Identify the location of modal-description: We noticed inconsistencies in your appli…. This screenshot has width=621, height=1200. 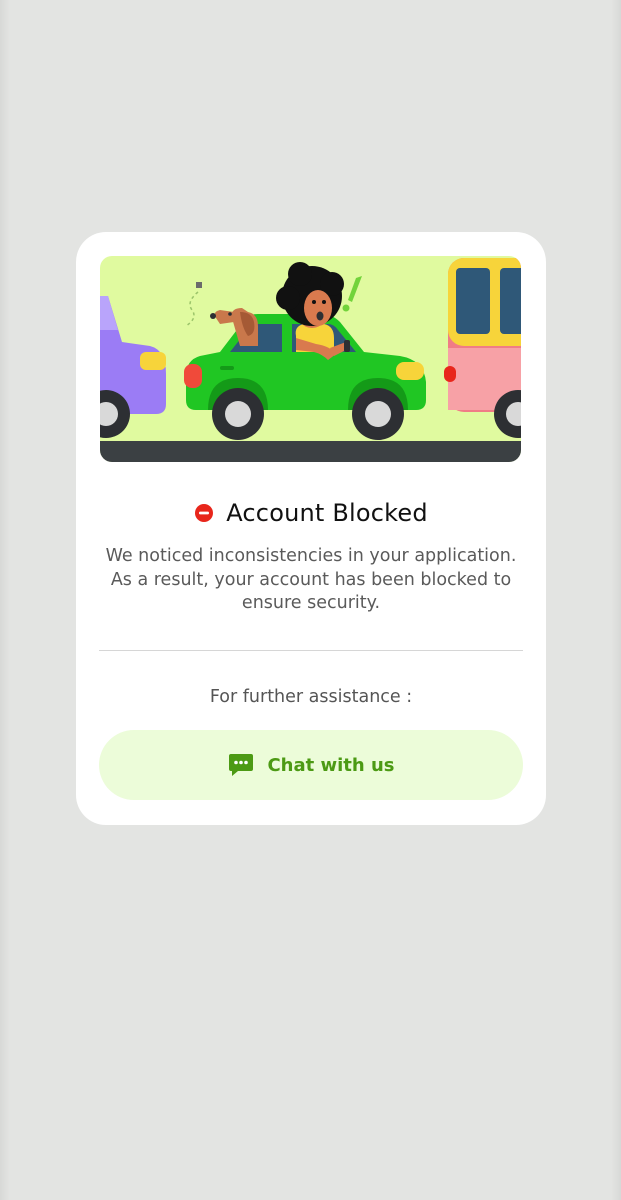
(311, 579).